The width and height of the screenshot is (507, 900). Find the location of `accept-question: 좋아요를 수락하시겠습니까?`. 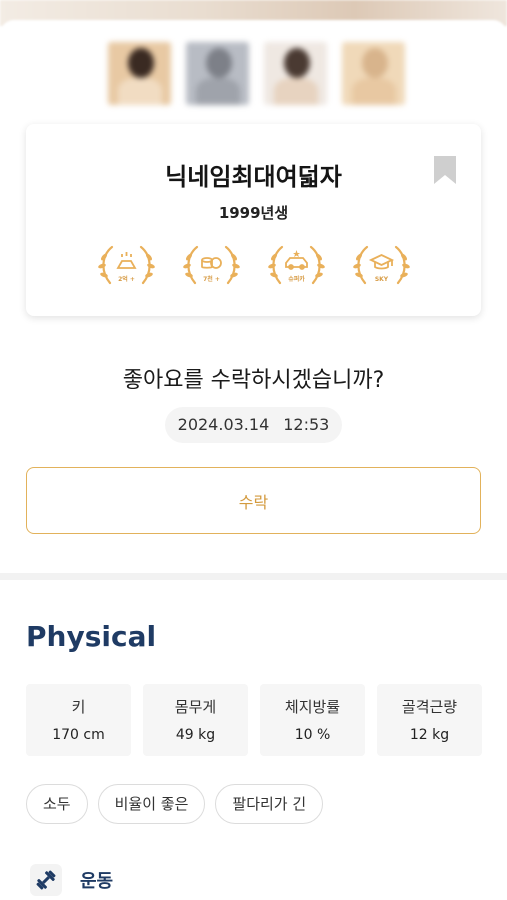

accept-question: 좋아요를 수락하시겠습니까? is located at coordinates (253, 380).